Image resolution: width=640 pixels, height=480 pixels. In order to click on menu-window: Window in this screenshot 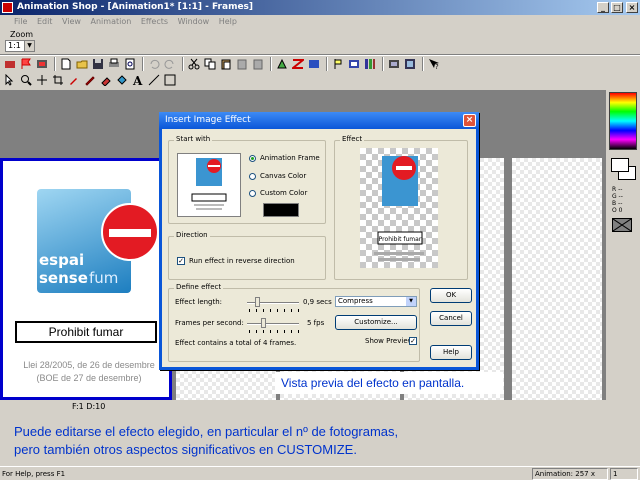, I will do `click(194, 21)`.